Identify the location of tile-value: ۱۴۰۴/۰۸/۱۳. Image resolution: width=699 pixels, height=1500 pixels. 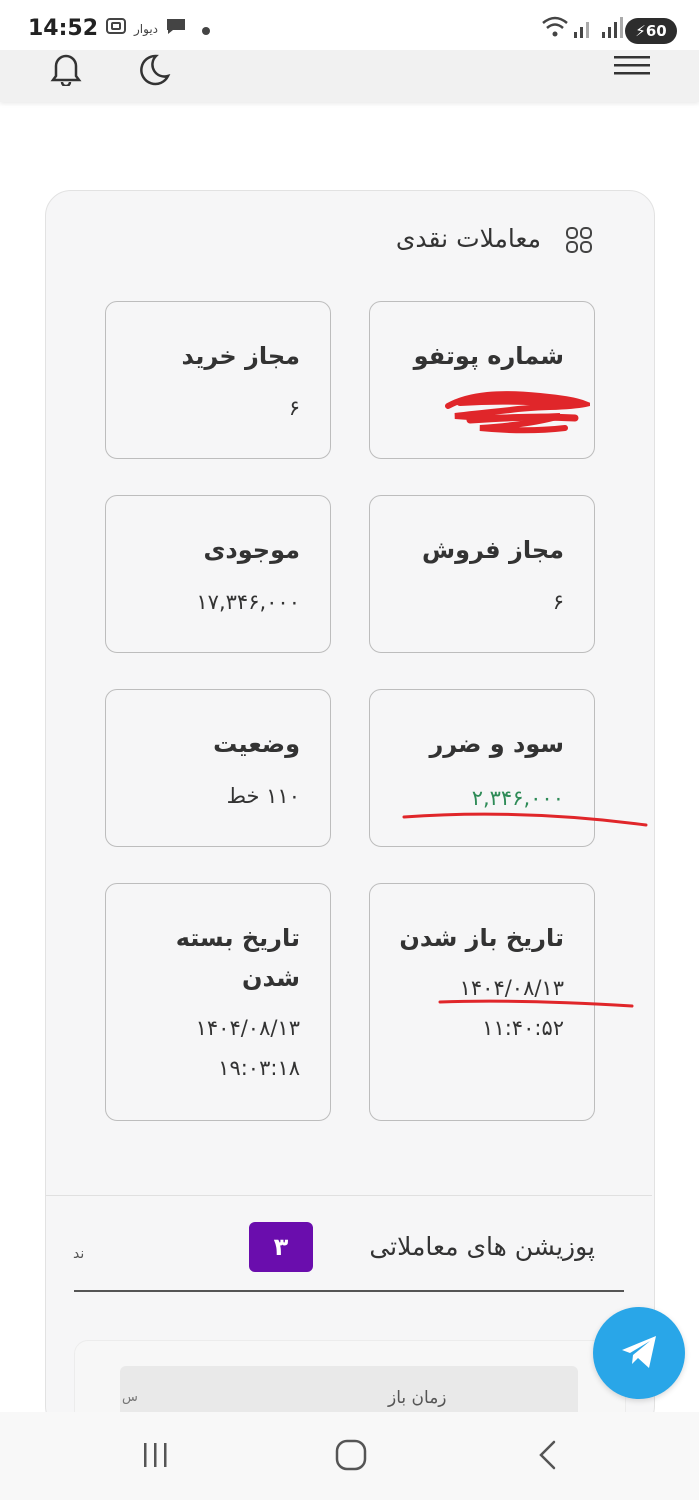
(247, 1028).